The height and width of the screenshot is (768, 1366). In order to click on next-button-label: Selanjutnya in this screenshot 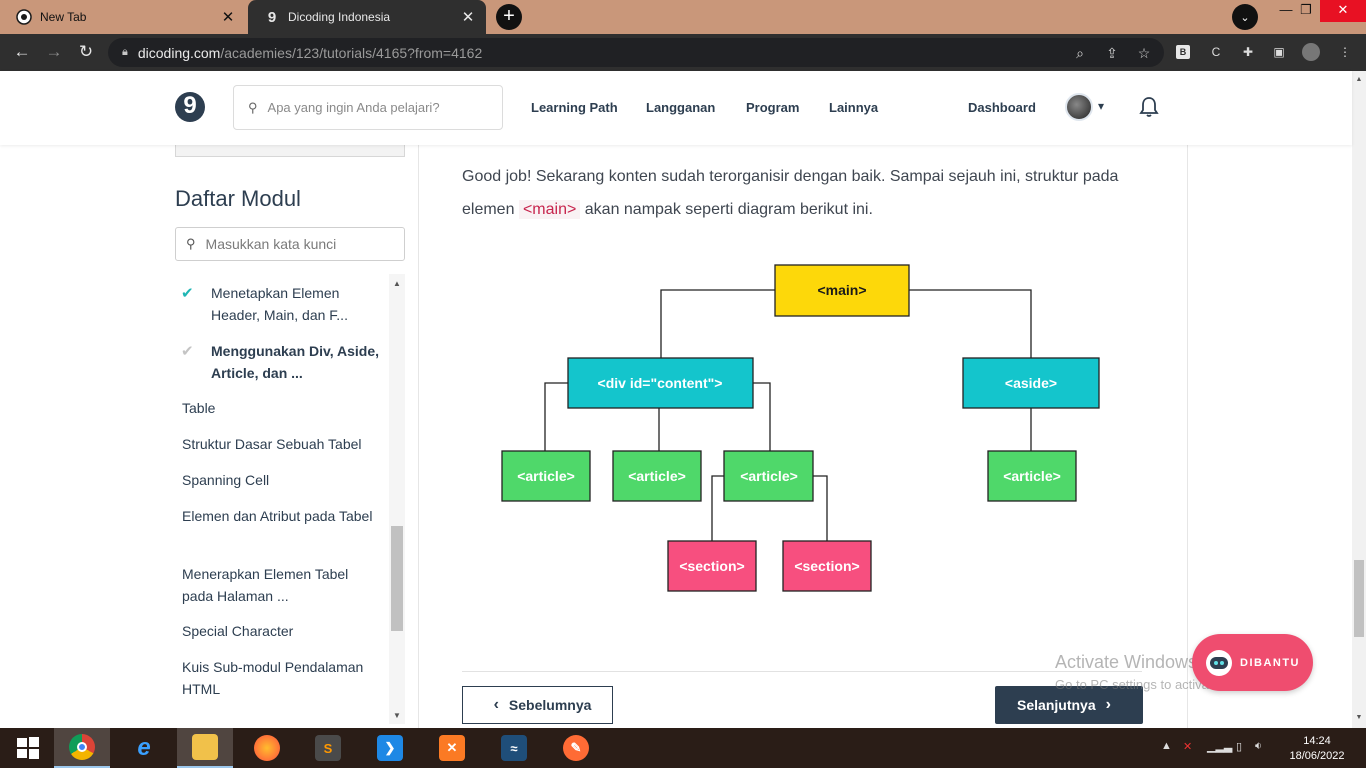, I will do `click(1056, 705)`.